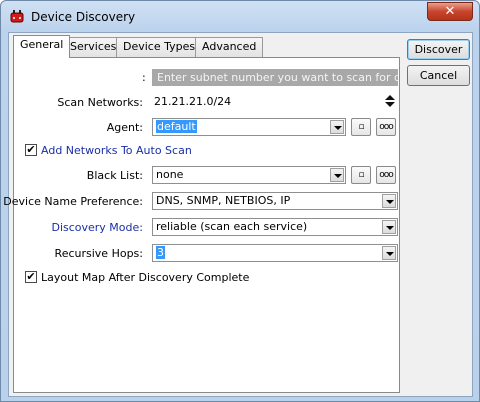 The height and width of the screenshot is (402, 480). I want to click on router-icon, so click(17, 16).